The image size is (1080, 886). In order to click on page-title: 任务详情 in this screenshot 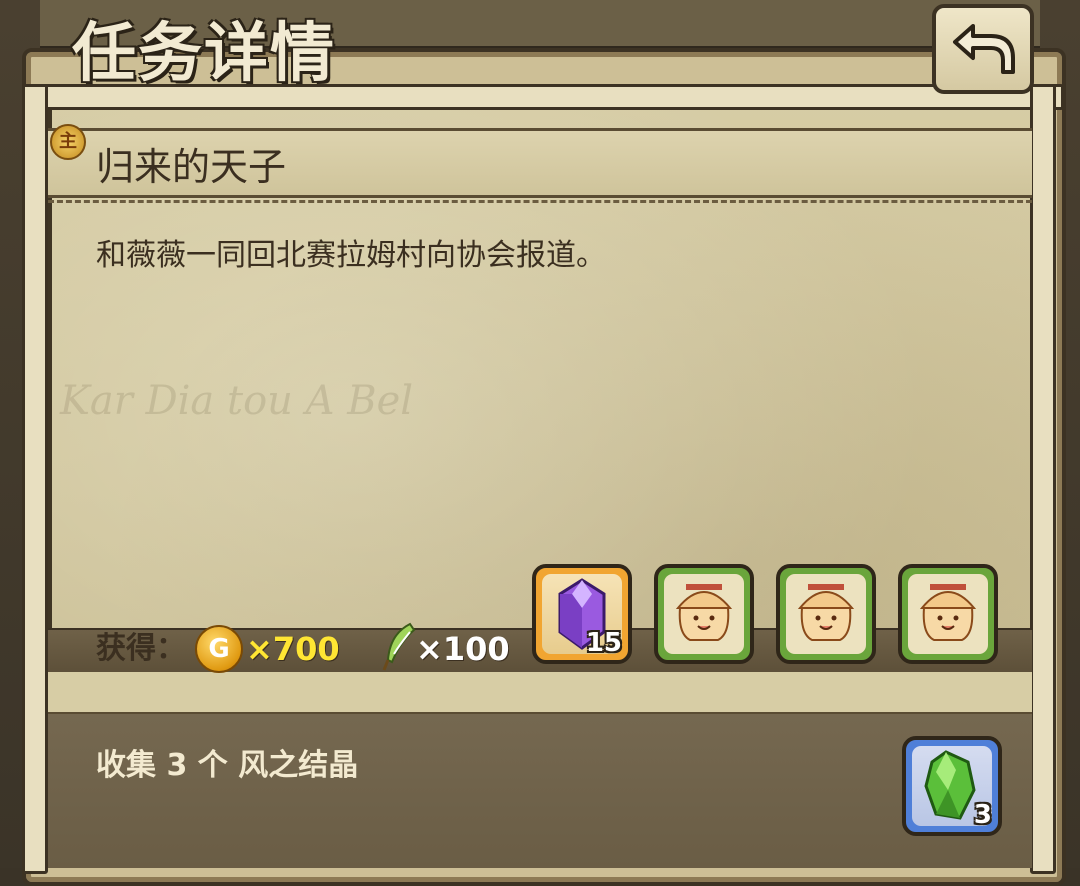, I will do `click(204, 53)`.